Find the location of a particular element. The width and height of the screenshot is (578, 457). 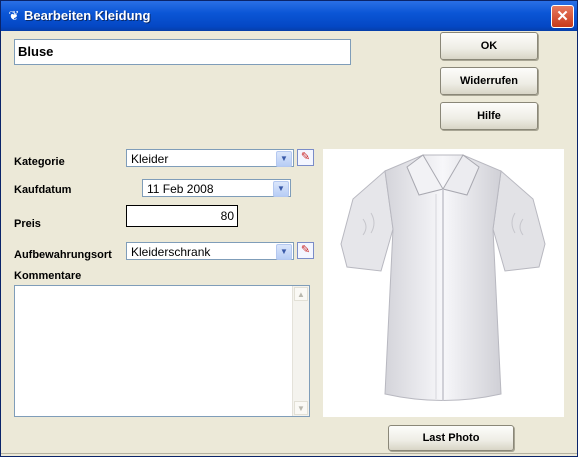

kommentare-label: Kommentare is located at coordinates (48, 276).